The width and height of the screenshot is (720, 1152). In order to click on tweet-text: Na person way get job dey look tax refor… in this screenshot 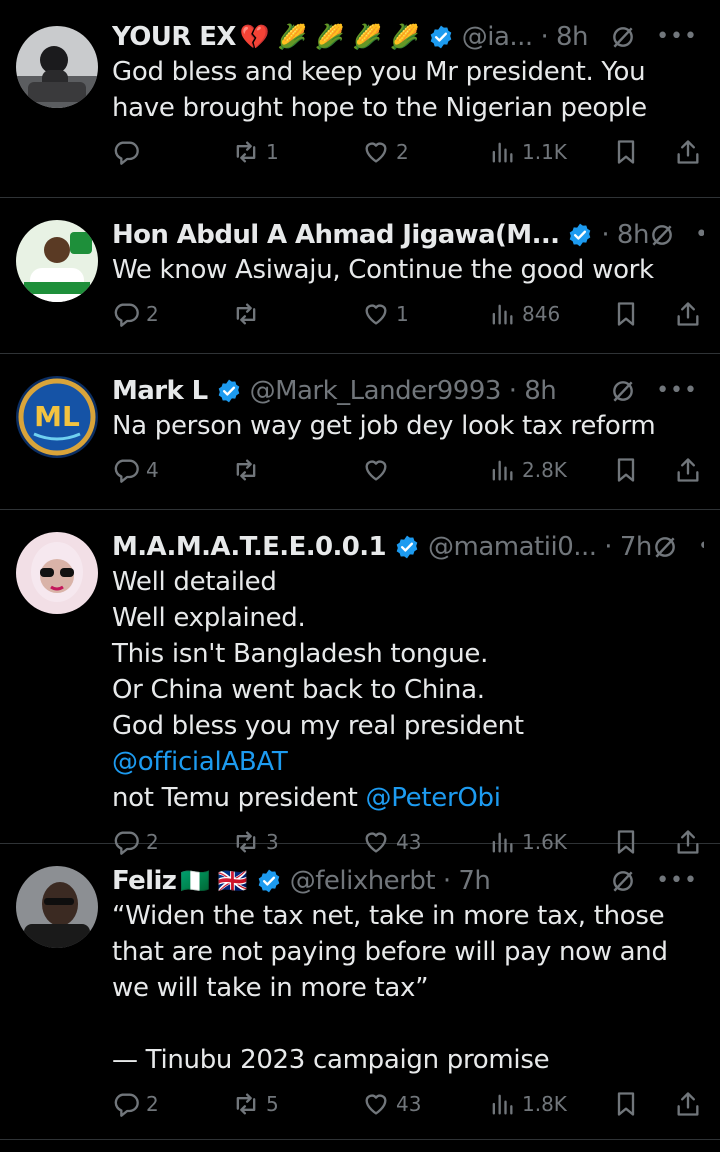, I will do `click(384, 426)`.